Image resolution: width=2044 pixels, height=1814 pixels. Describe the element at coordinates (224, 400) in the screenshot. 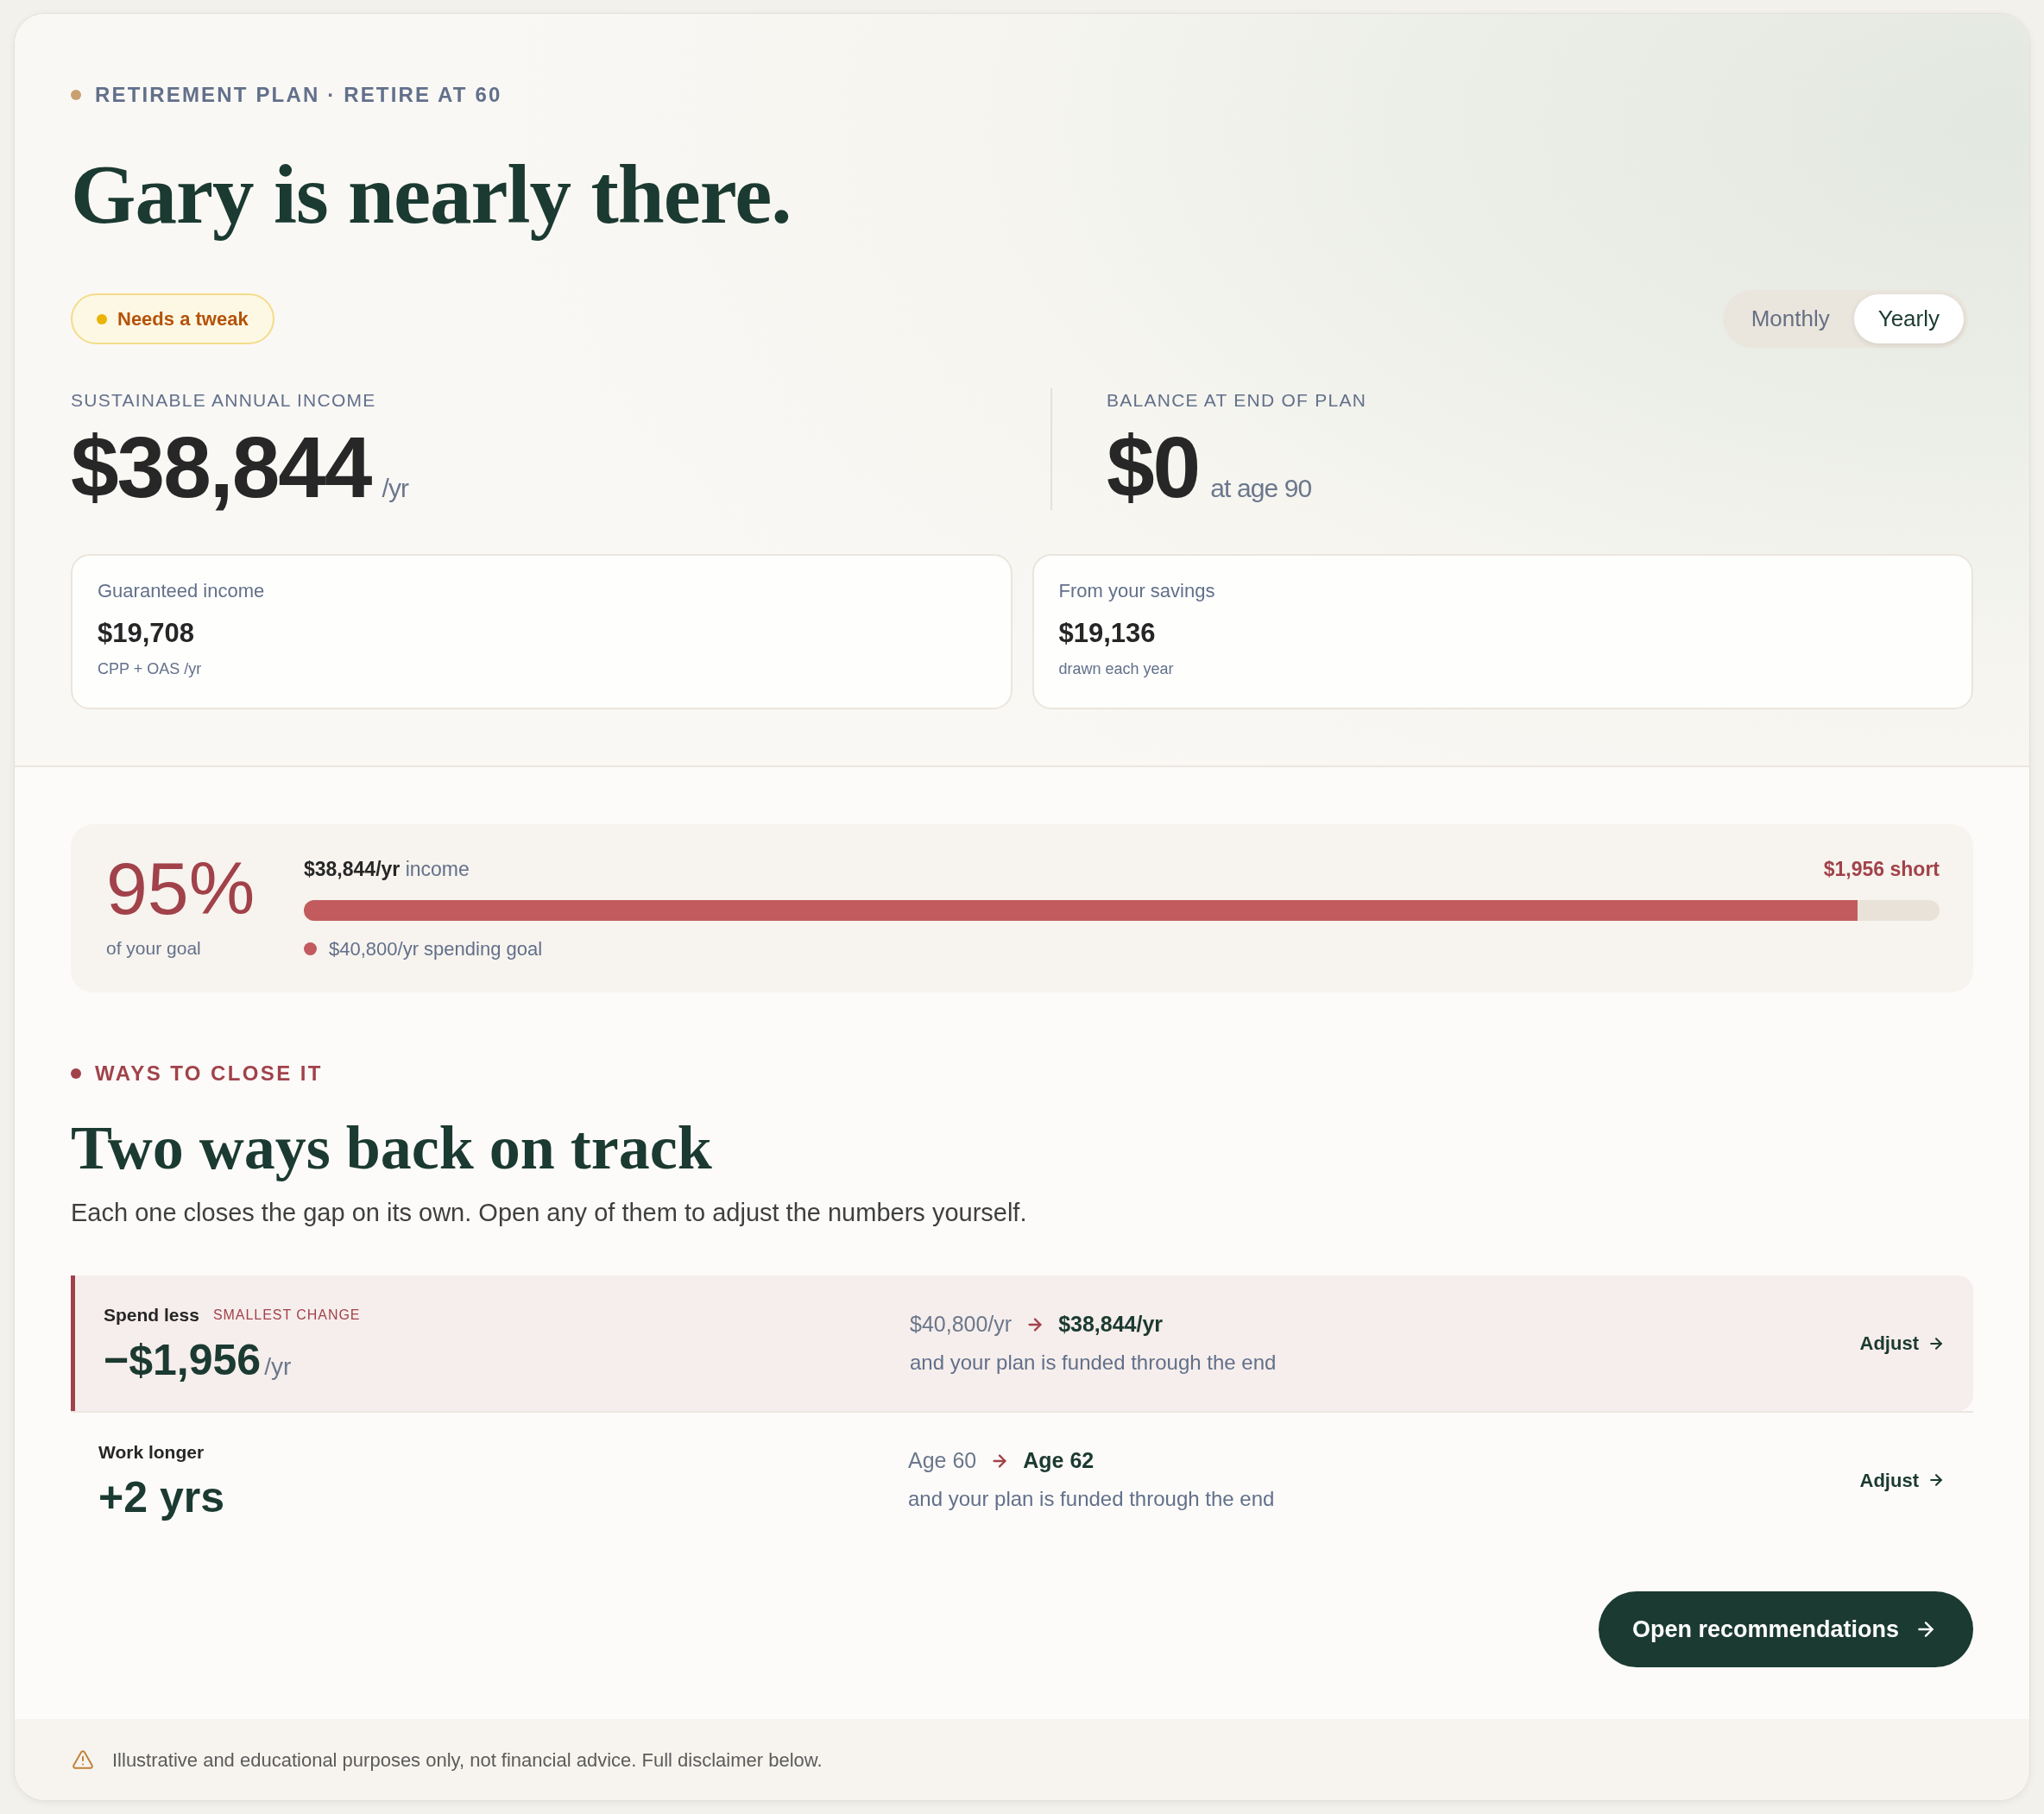

I see `metric-label: SUSTAINABLE ANNUAL INCOME` at that location.